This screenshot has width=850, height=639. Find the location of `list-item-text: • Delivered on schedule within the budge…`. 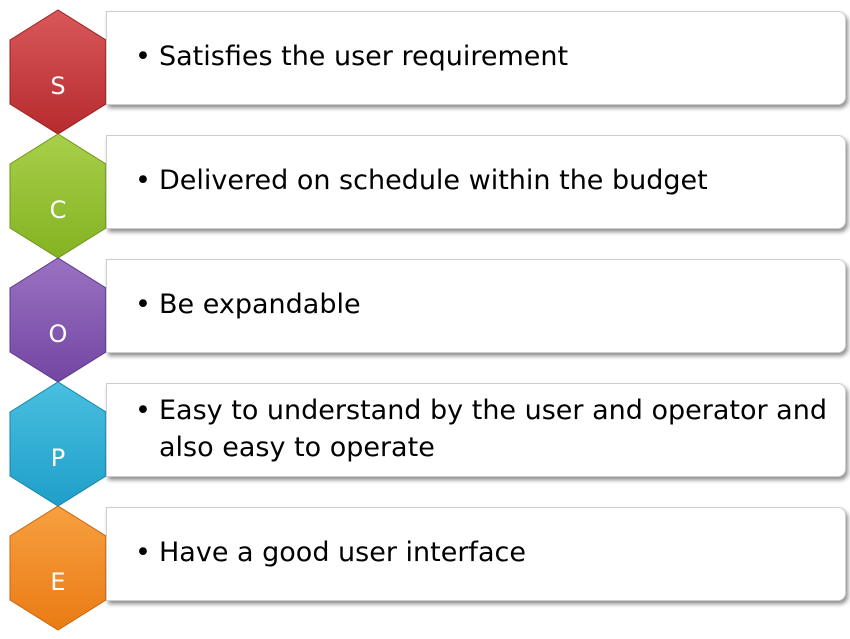

list-item-text: • Delivered on schedule within the budge… is located at coordinates (487, 180).